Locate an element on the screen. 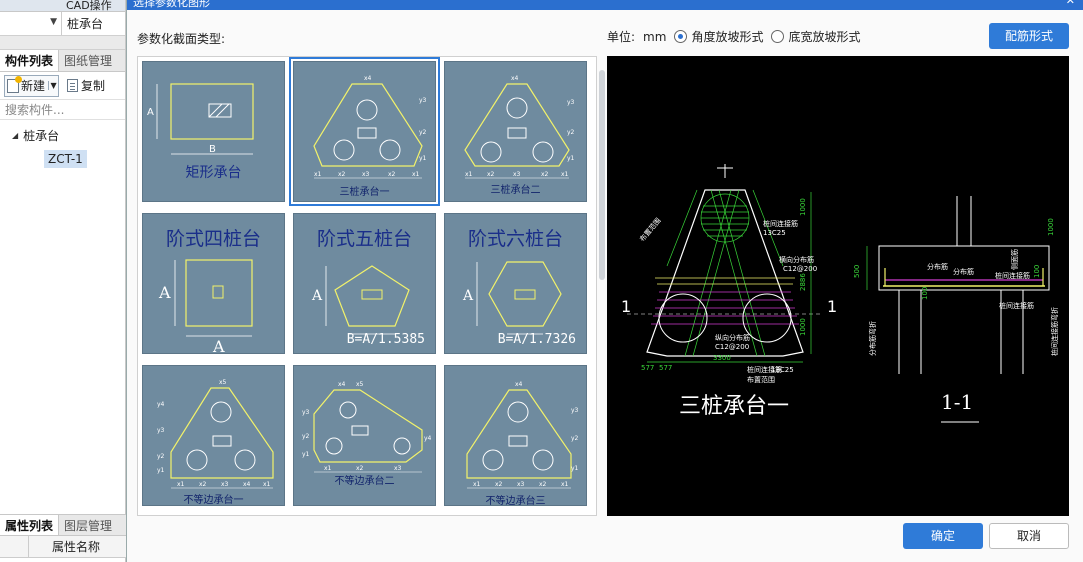  copy-button: 复制 is located at coordinates (84, 85).